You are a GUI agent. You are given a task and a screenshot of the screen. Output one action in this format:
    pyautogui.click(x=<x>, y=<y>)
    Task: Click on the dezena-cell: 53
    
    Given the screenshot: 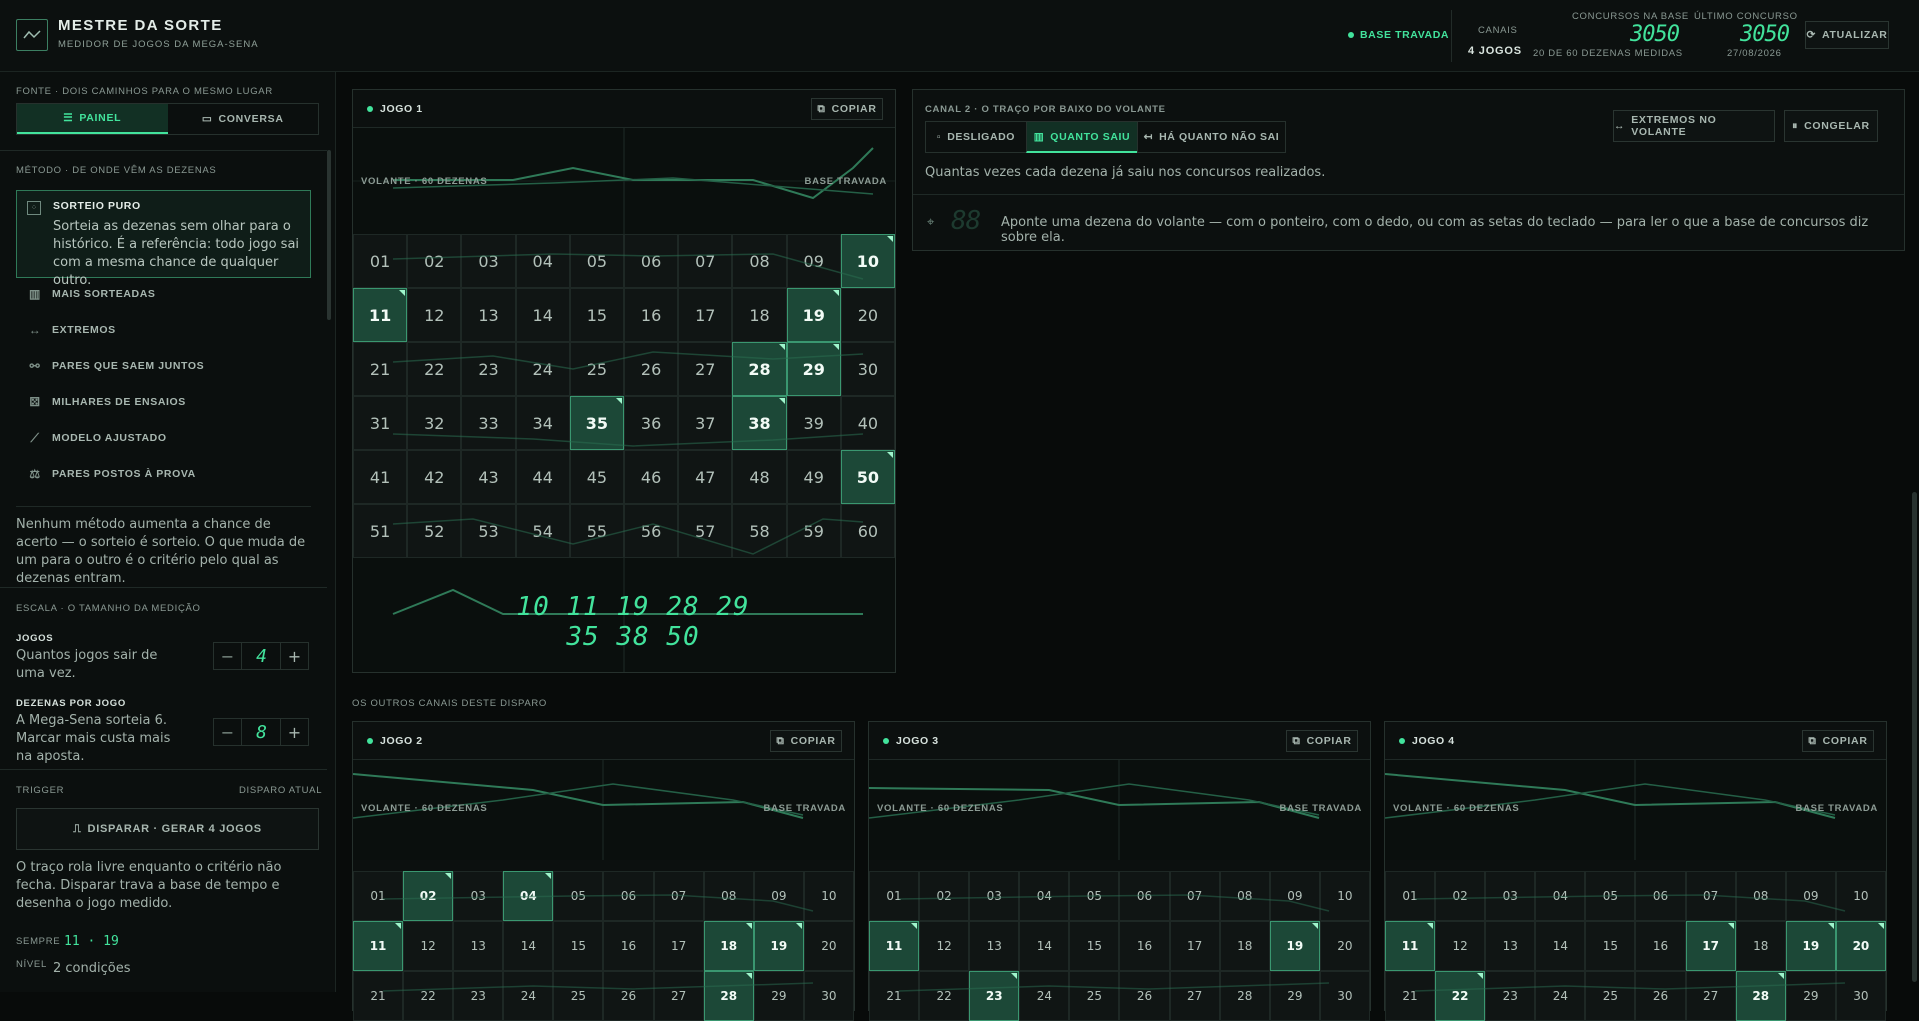 What is the action you would take?
    pyautogui.click(x=488, y=531)
    